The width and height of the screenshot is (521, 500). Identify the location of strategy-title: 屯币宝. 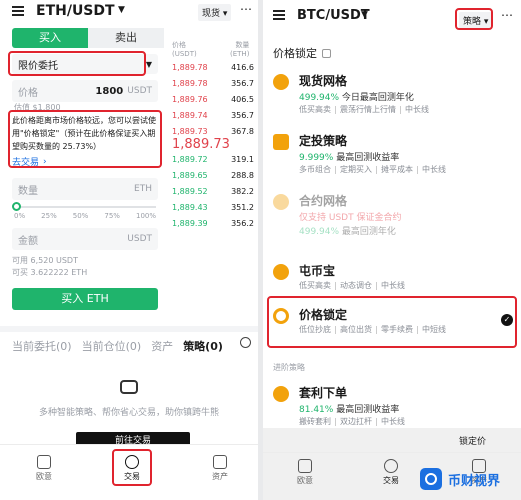
(317, 271).